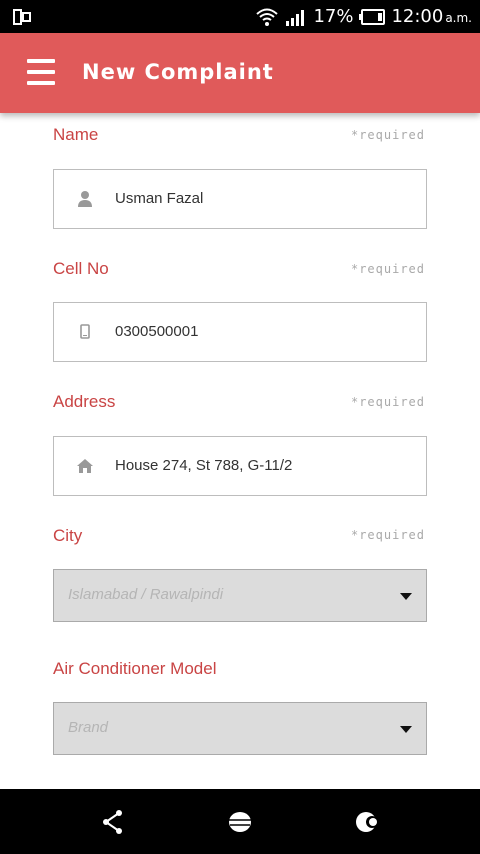 Image resolution: width=480 pixels, height=854 pixels. Describe the element at coordinates (85, 199) in the screenshot. I see `person-icon` at that location.